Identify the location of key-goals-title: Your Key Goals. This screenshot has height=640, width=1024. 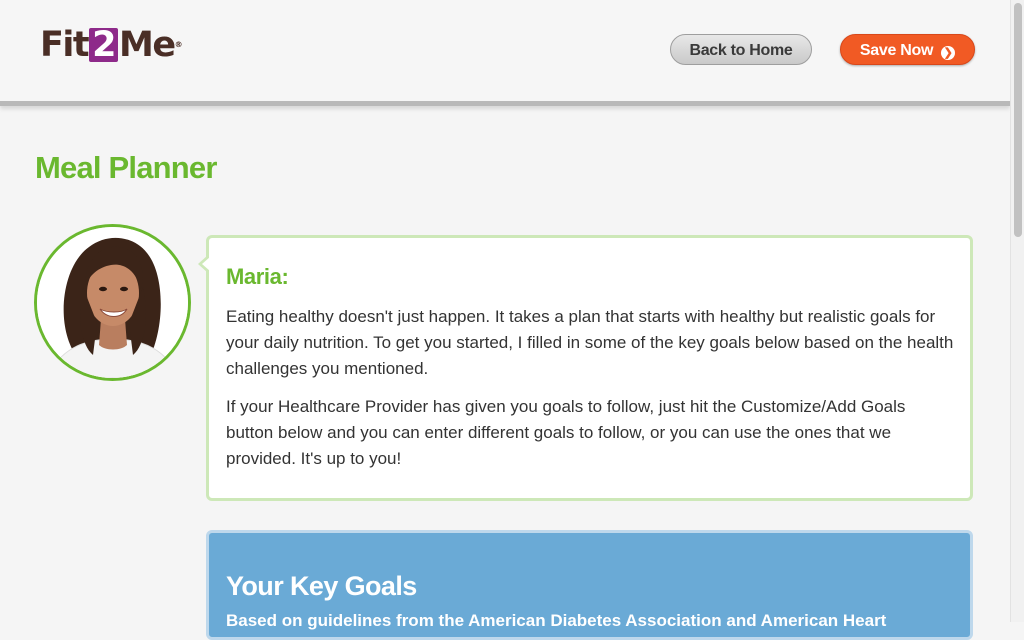
(321, 586).